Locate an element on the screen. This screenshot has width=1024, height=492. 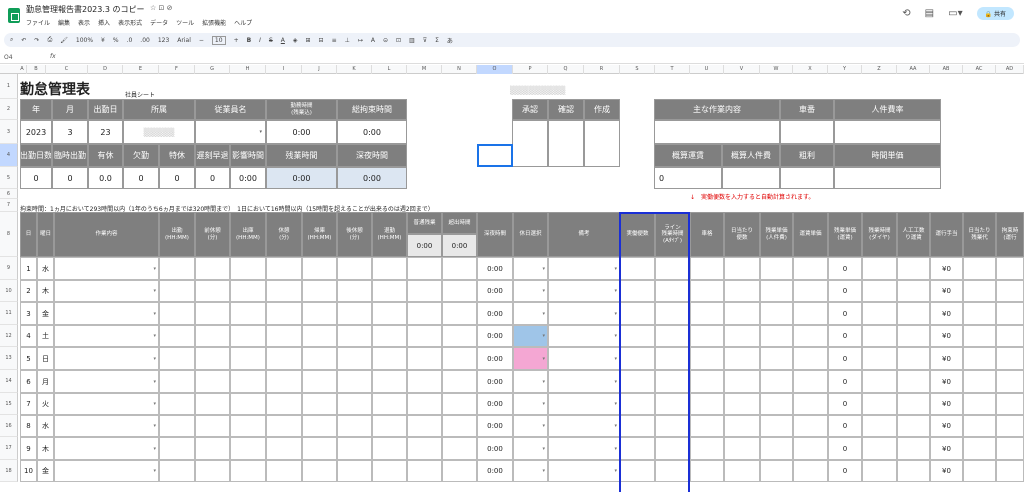
column-header-R: R is located at coordinates (602, 69).